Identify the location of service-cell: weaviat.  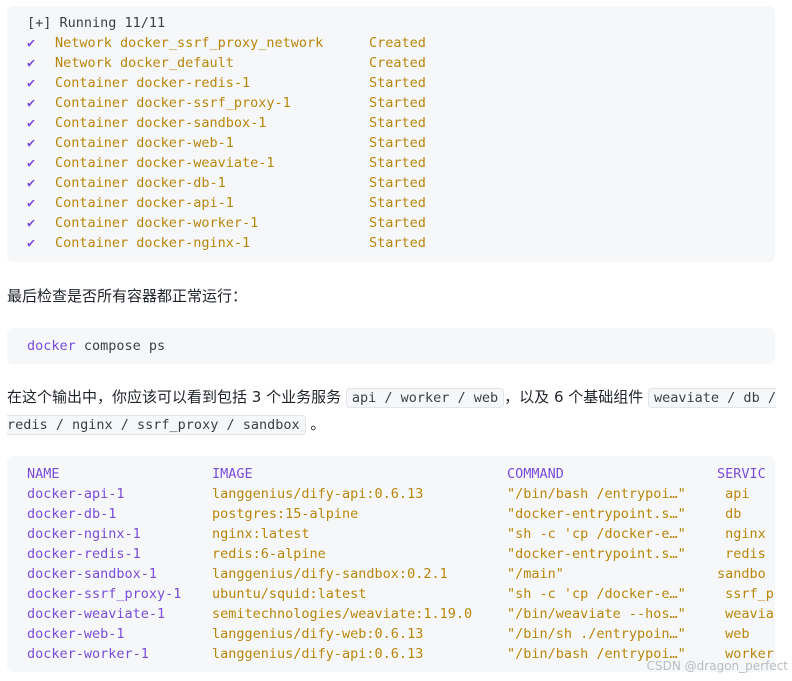
(750, 614).